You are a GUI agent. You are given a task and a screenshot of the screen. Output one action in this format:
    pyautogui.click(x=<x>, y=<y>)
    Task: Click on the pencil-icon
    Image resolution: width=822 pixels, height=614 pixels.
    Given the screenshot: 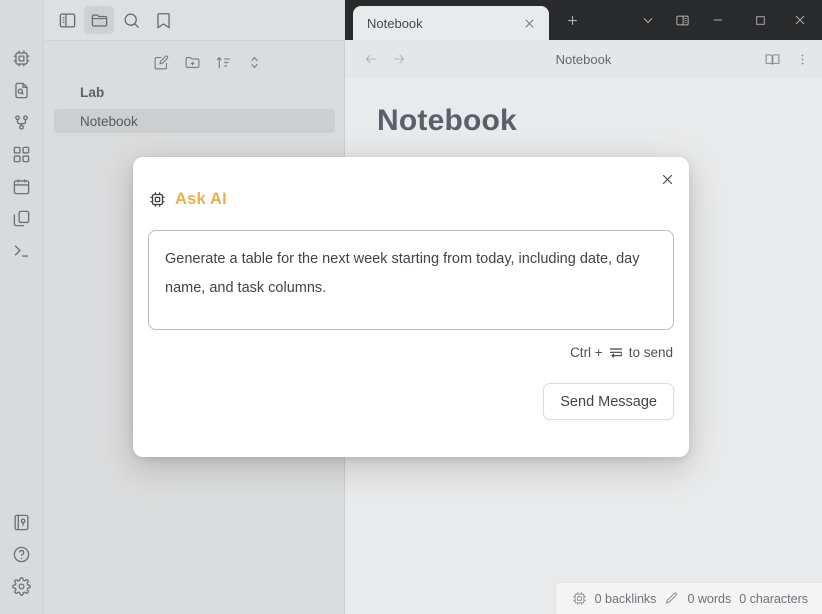 What is the action you would take?
    pyautogui.click(x=671, y=598)
    